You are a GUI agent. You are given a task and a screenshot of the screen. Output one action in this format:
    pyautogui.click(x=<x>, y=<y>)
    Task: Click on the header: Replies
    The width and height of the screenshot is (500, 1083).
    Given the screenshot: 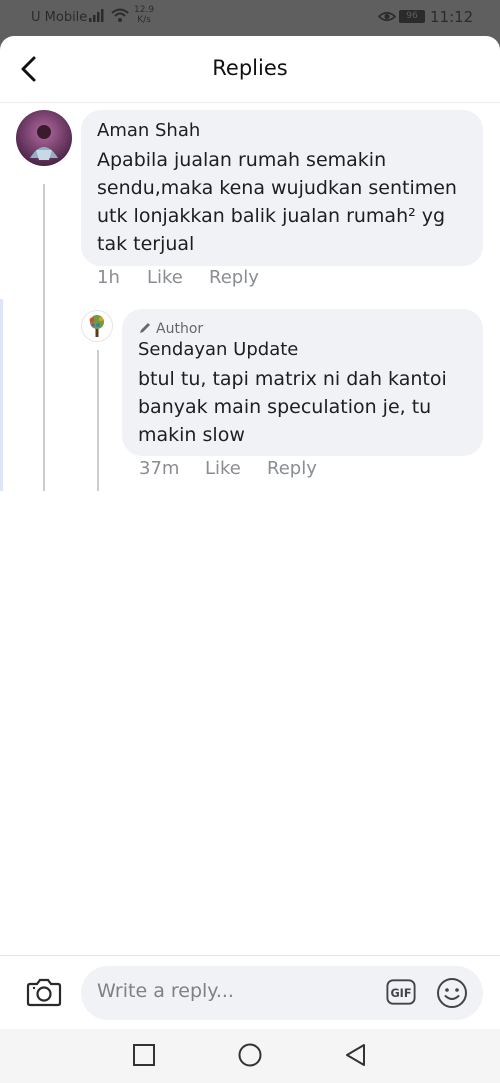 What is the action you would take?
    pyautogui.click(x=250, y=69)
    